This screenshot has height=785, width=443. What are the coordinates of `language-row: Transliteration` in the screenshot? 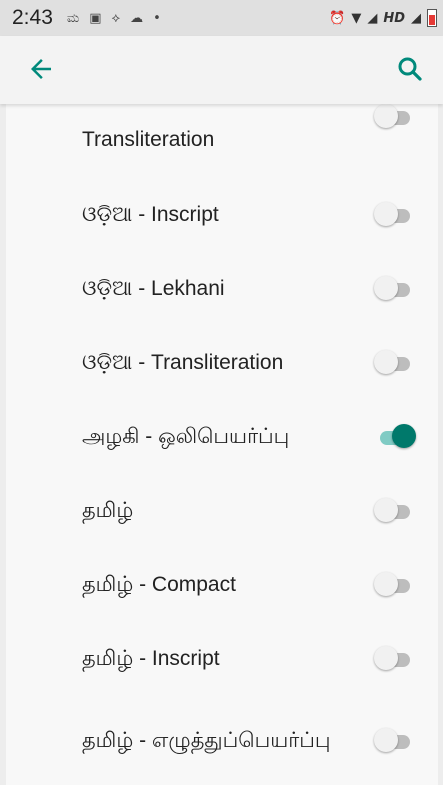 It's located at (222, 141).